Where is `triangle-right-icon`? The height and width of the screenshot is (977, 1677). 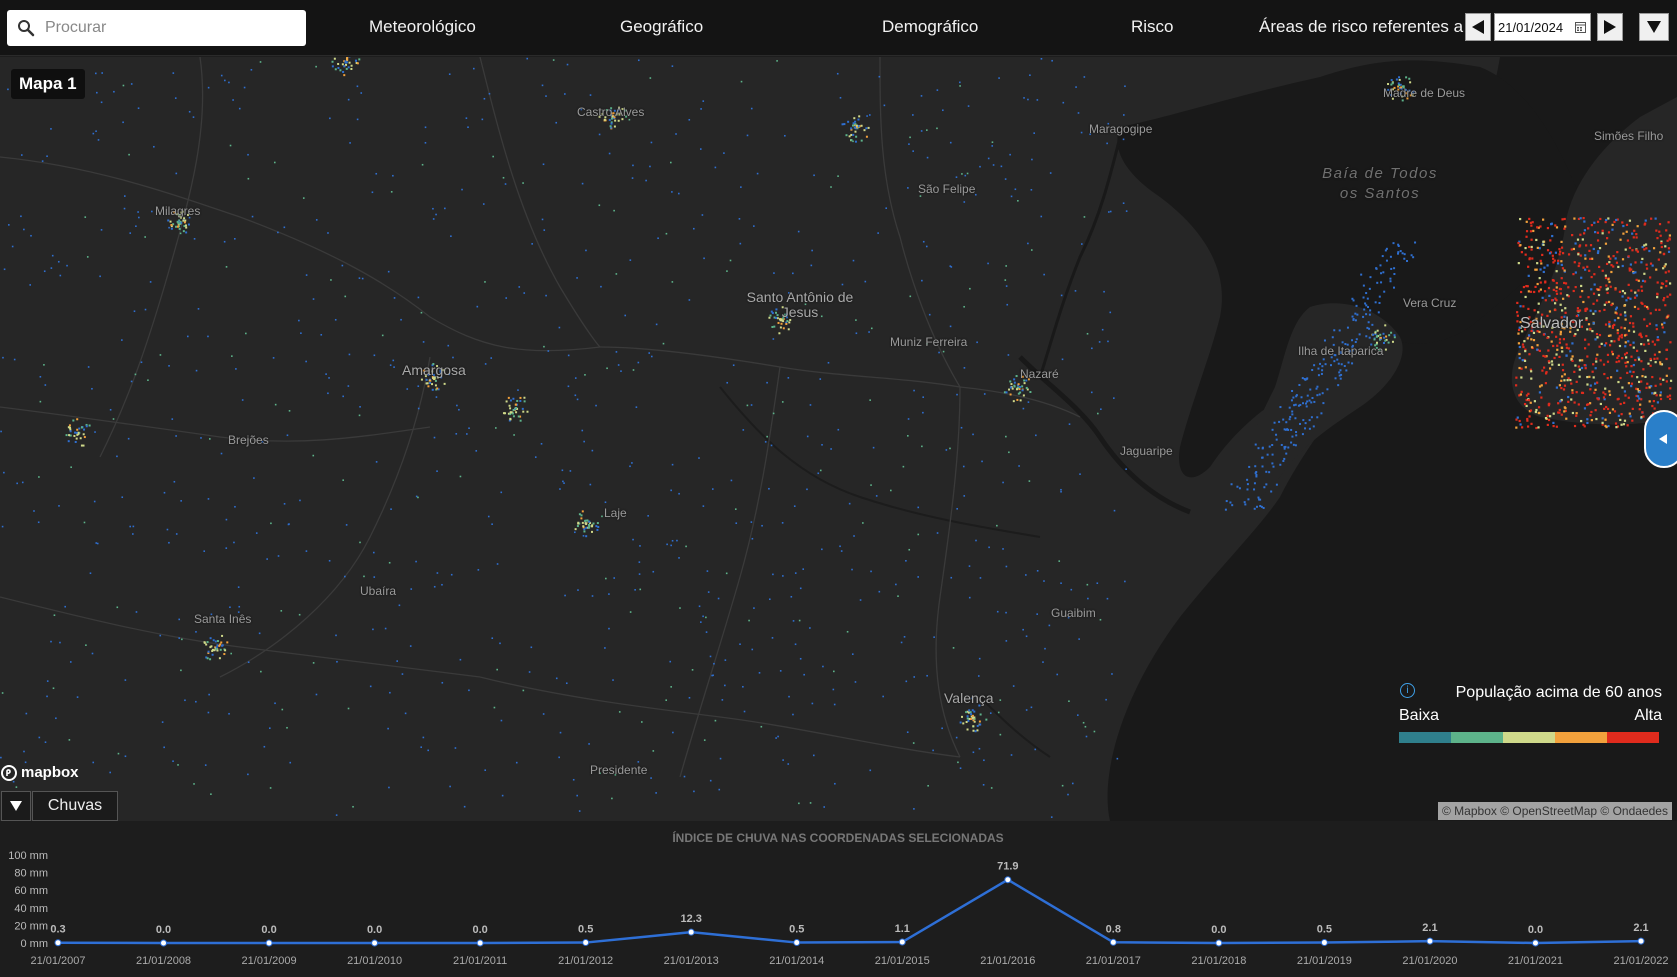 triangle-right-icon is located at coordinates (1610, 27).